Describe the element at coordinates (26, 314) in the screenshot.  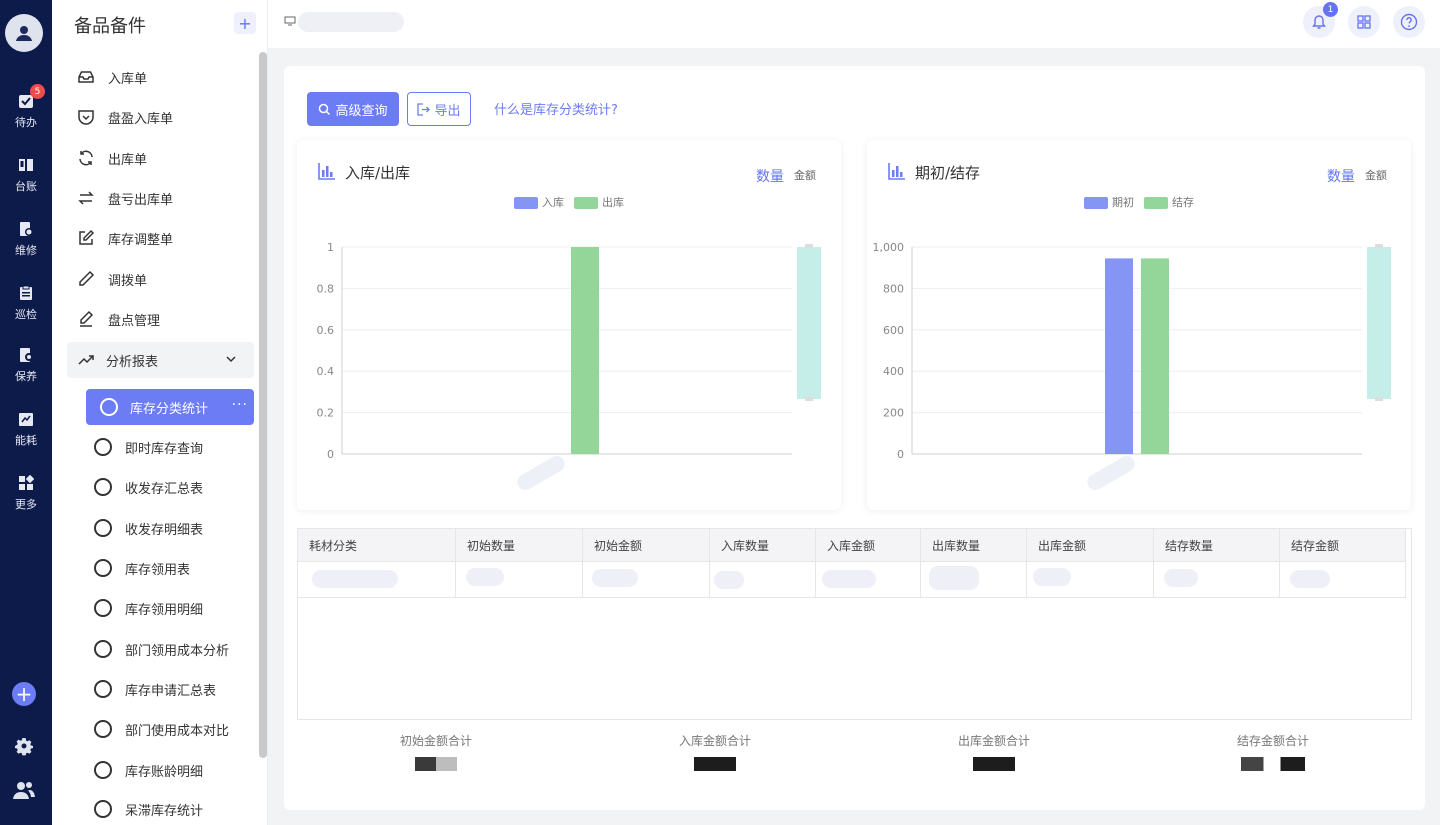
I see `rail-label: 巡检` at that location.